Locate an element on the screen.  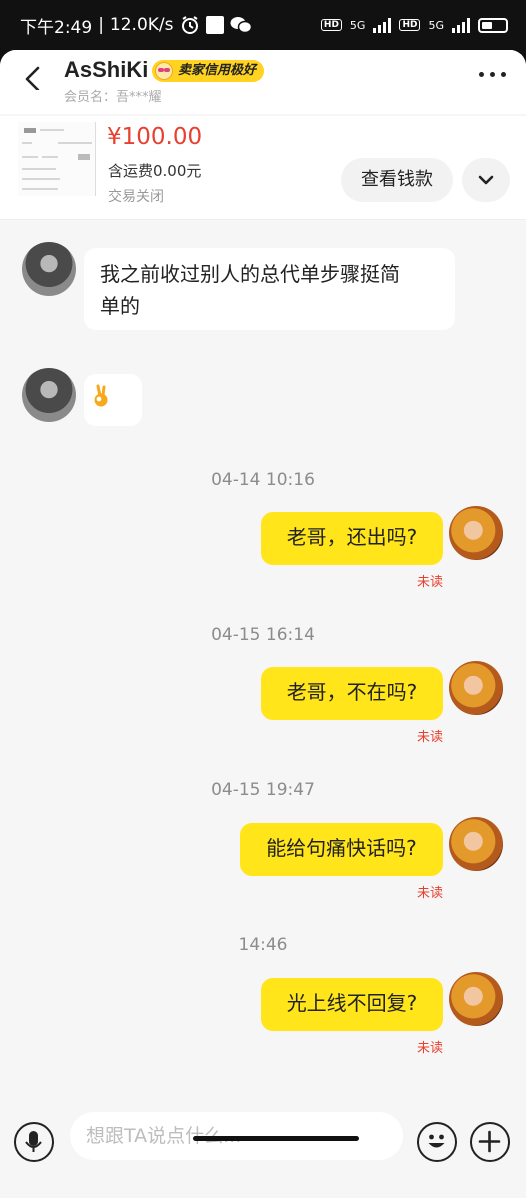
shipping-fee: 含运费0.00元 is located at coordinates (155, 171).